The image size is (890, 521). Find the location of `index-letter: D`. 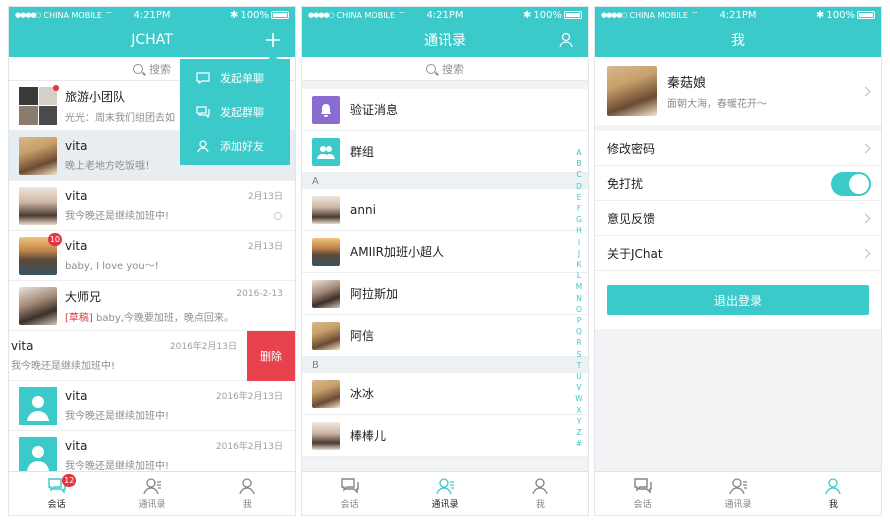

index-letter: D is located at coordinates (579, 186).